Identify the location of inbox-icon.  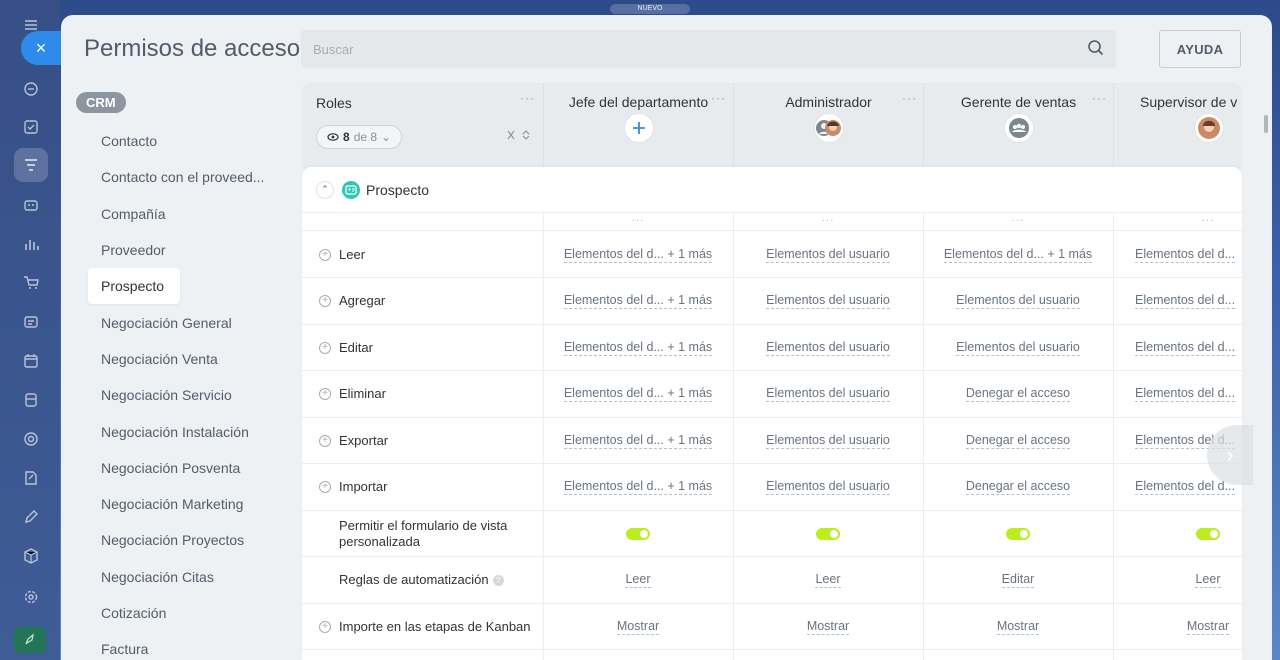
(31, 322).